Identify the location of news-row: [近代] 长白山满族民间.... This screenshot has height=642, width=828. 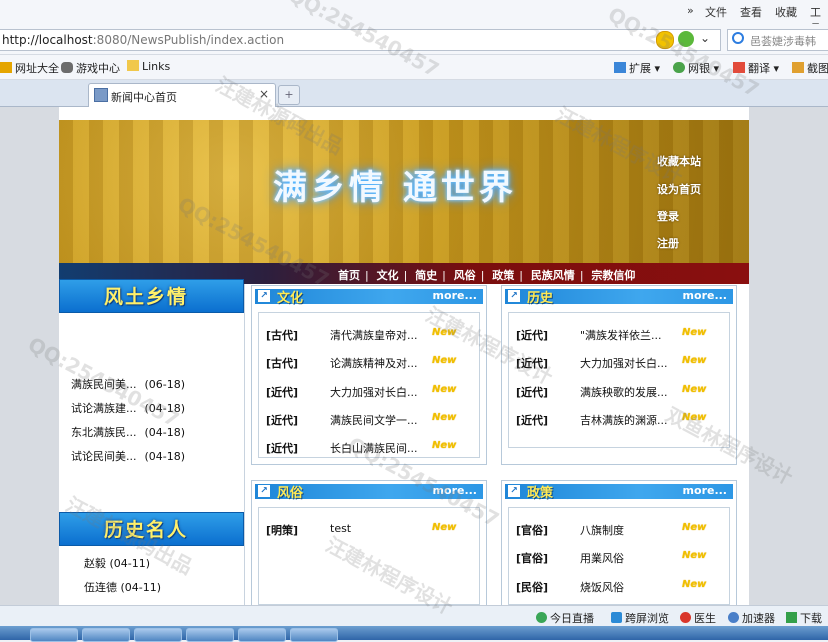
(347, 448).